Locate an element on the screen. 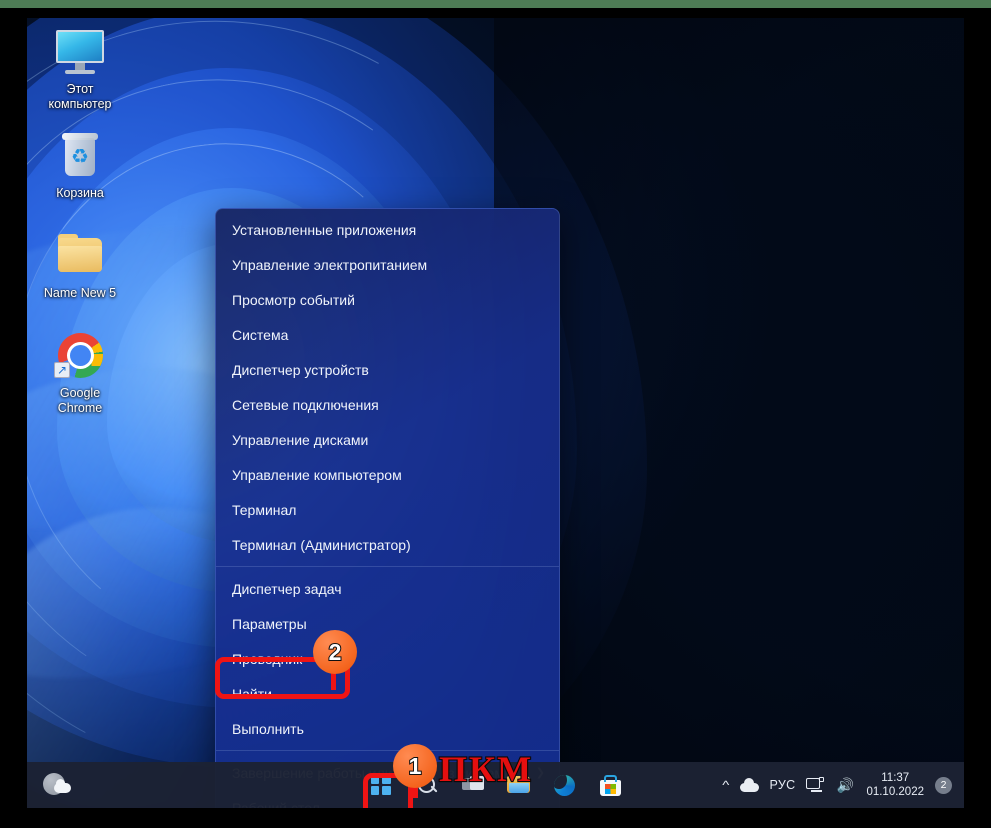  clock-date: 01.10.2022 is located at coordinates (895, 792).